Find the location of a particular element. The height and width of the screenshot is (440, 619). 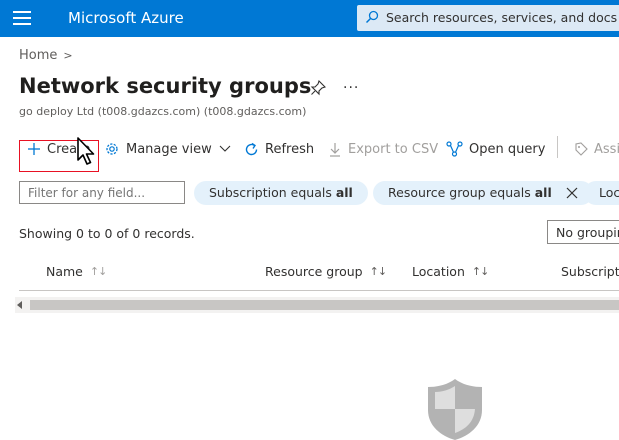

pin-icon is located at coordinates (318, 88).